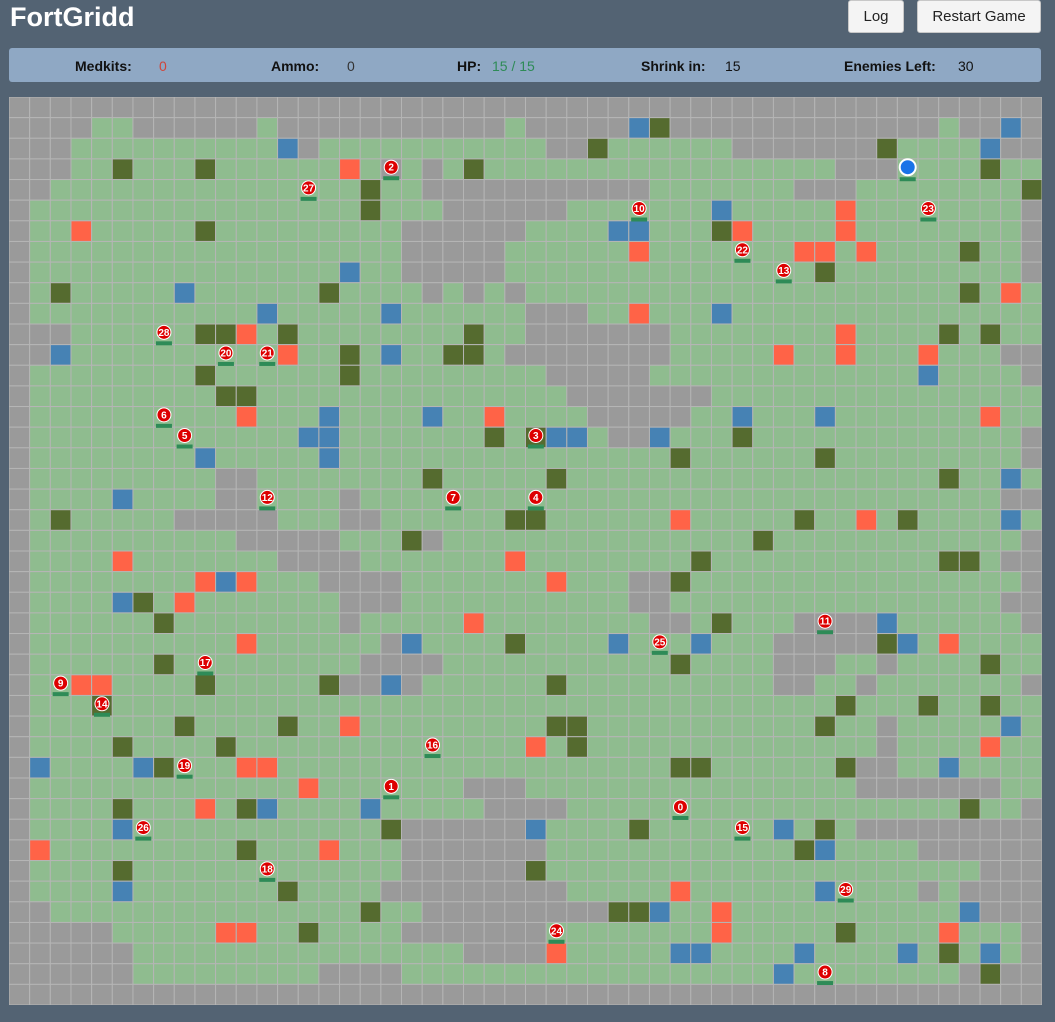 The height and width of the screenshot is (1022, 1055). I want to click on enemy-21: 21, so click(267, 355).